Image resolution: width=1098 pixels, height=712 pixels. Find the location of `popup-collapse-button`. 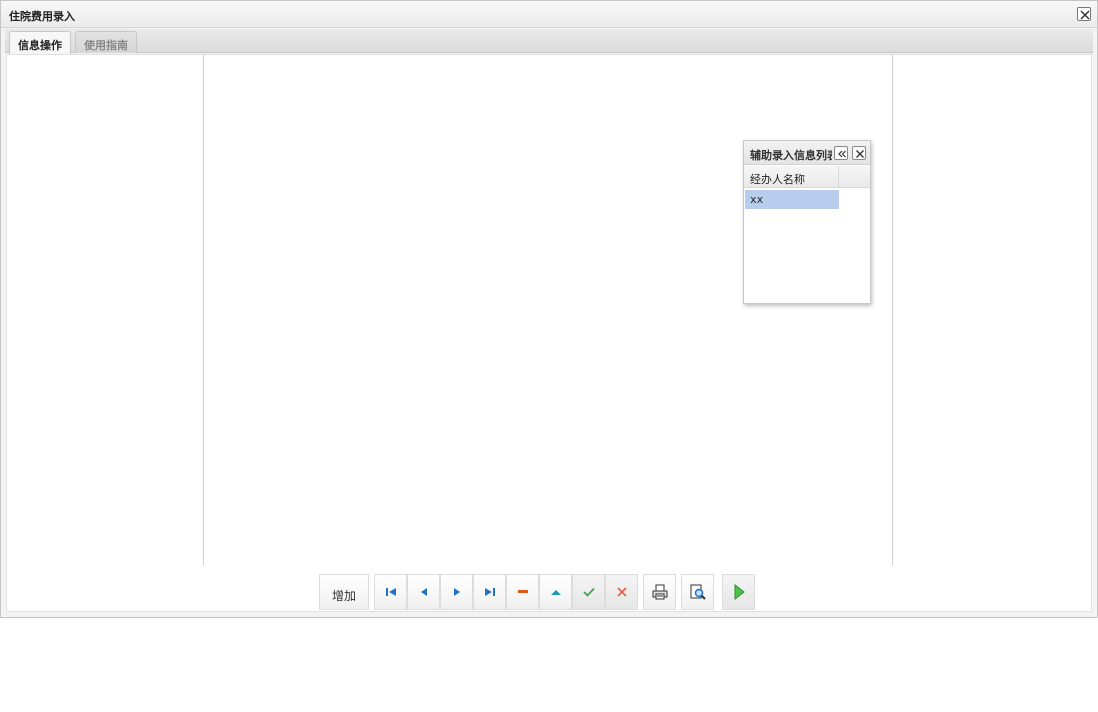

popup-collapse-button is located at coordinates (841, 153).